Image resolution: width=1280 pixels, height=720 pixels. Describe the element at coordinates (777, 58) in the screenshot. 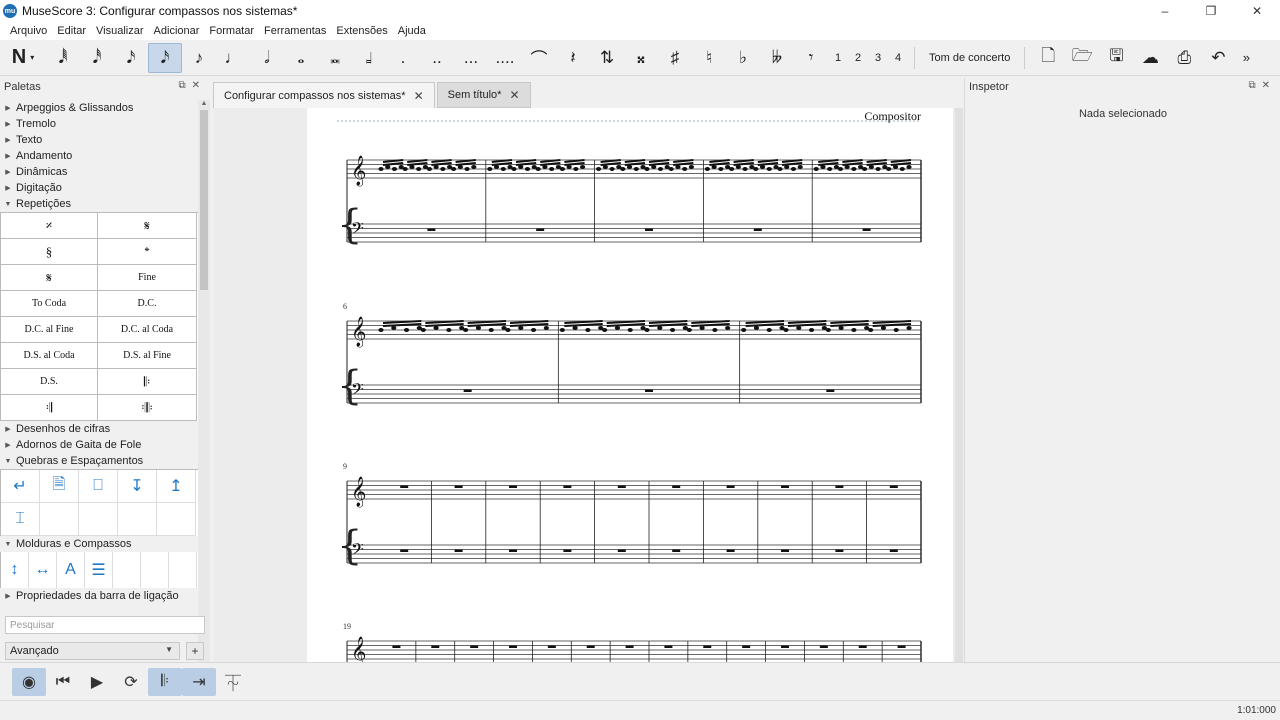

I see `double-flat-icon: 𝄫` at that location.